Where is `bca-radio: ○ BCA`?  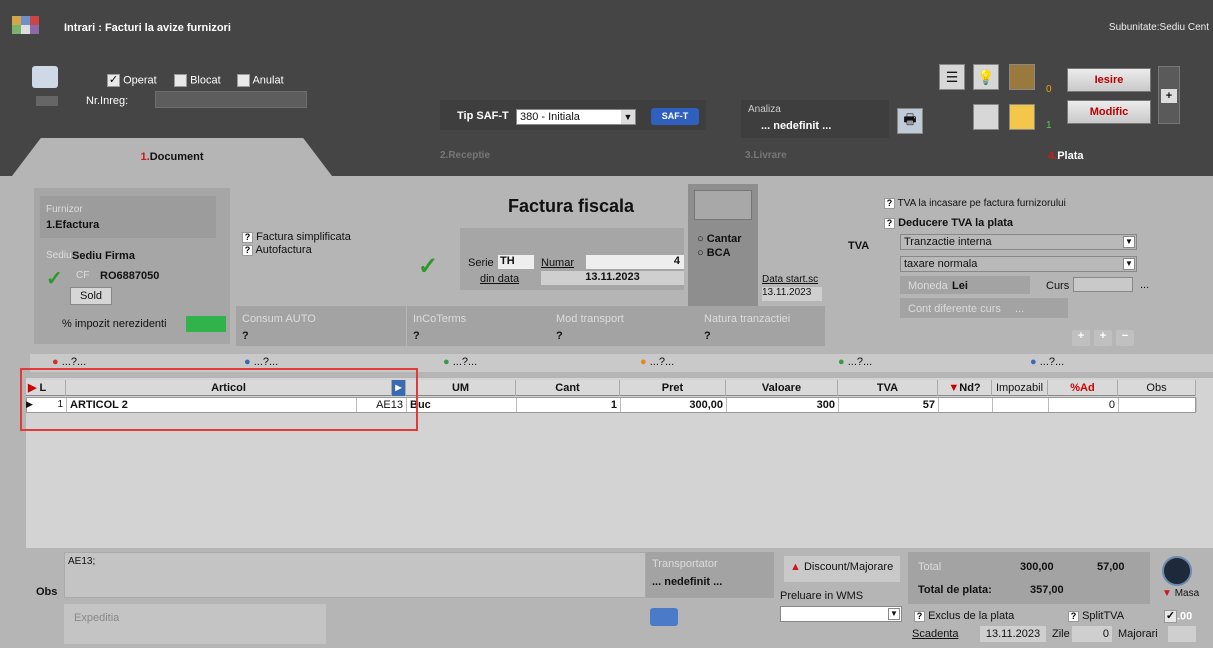 bca-radio: ○ BCA is located at coordinates (714, 253).